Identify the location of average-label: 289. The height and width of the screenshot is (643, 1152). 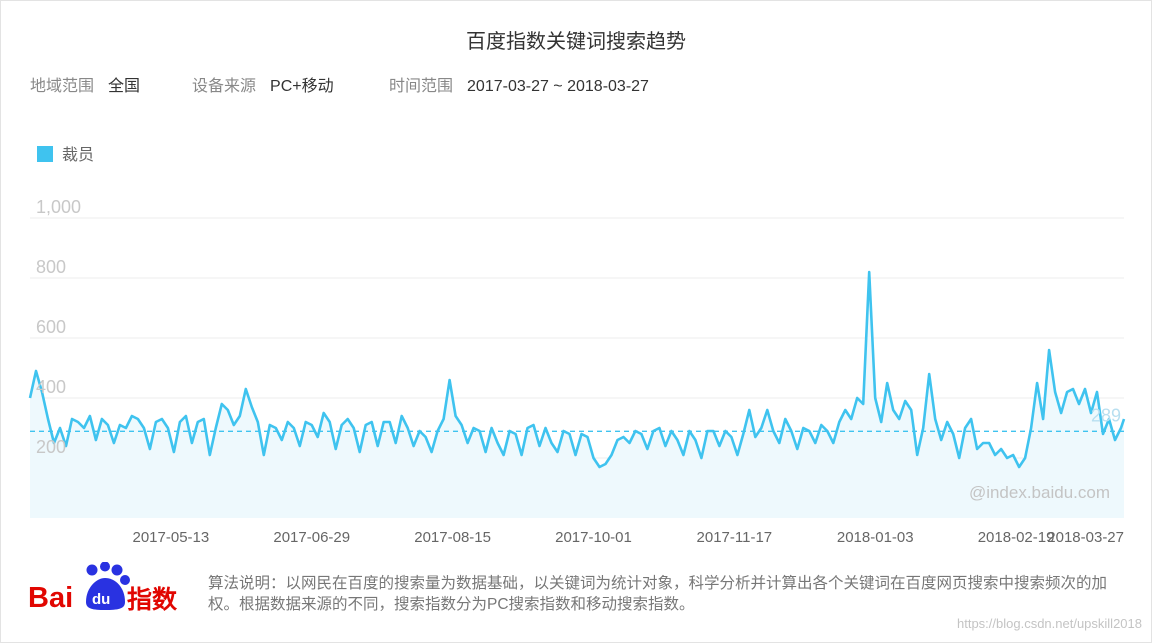
(1106, 415).